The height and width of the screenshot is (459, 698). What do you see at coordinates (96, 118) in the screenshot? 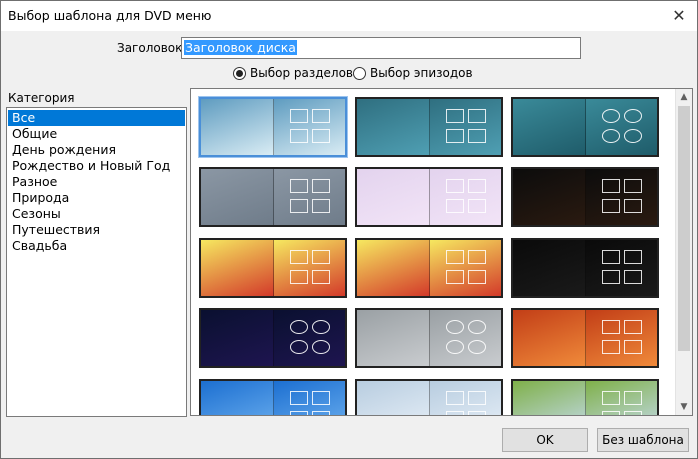
I see `category-item-all: Все` at bounding box center [96, 118].